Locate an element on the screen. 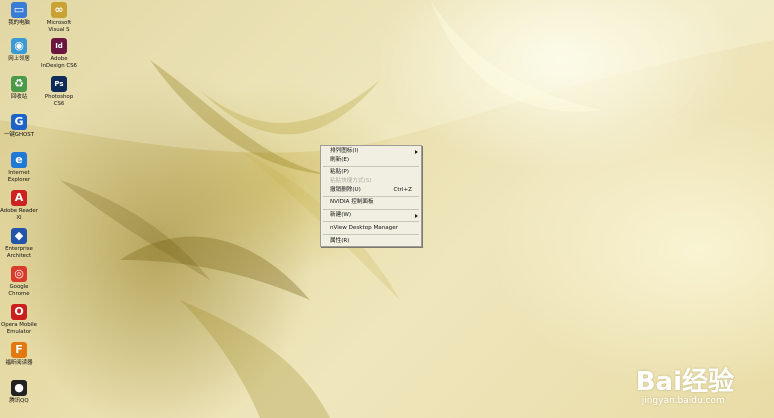 Image resolution: width=774 pixels, height=418 pixels. watermark-url: jingyan.baidu.com is located at coordinates (683, 401).